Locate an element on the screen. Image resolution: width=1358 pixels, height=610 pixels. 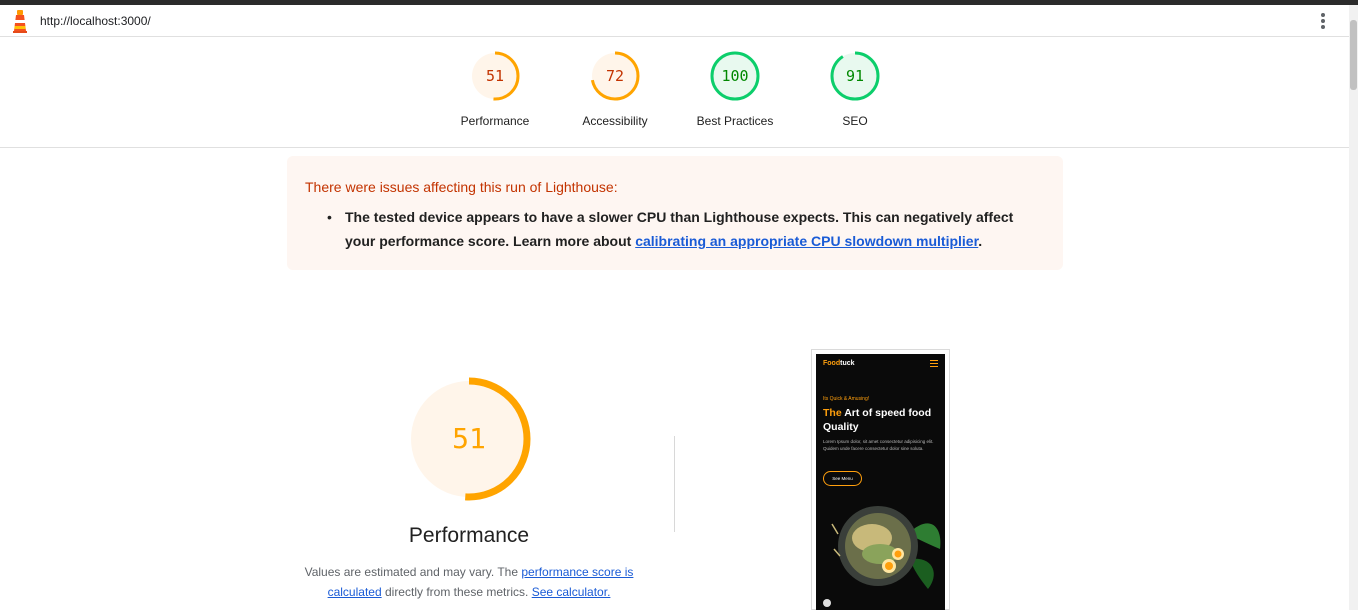
svg-text: 100 is located at coordinates (734, 76).